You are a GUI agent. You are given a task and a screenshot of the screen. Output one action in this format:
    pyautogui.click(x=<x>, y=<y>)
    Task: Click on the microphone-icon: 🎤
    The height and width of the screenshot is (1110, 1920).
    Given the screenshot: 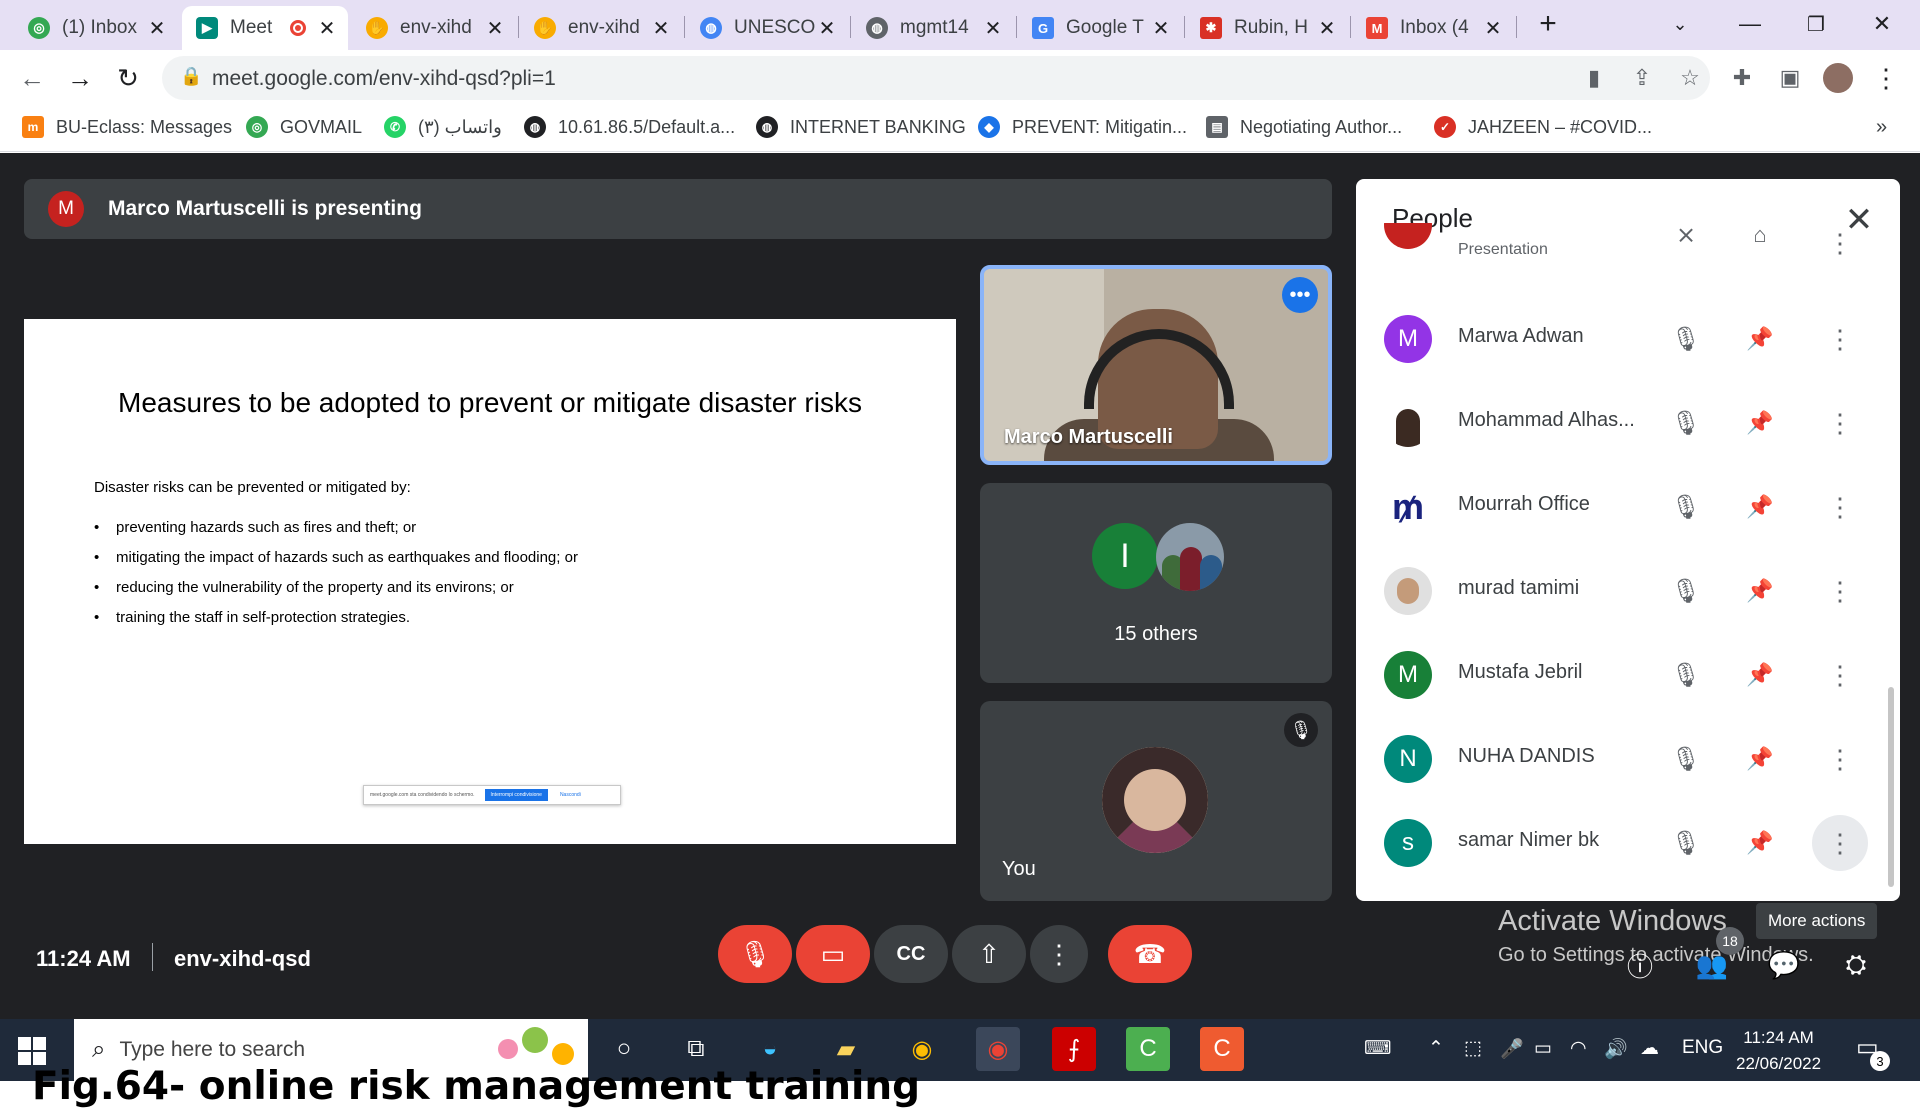 What is the action you would take?
    pyautogui.click(x=1512, y=1049)
    